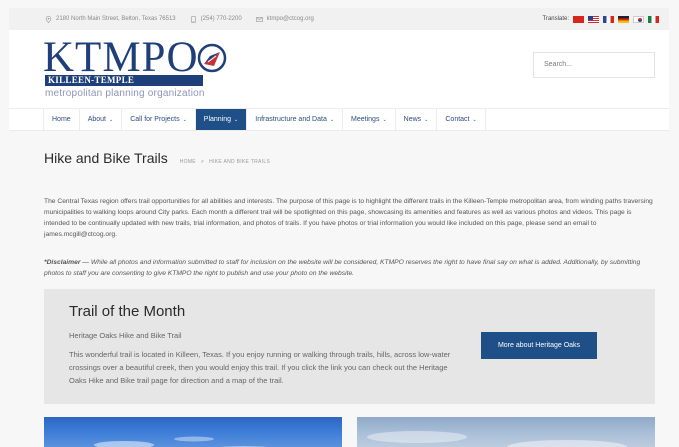  Describe the element at coordinates (608, 19) in the screenshot. I see `flag-france-icon` at that location.